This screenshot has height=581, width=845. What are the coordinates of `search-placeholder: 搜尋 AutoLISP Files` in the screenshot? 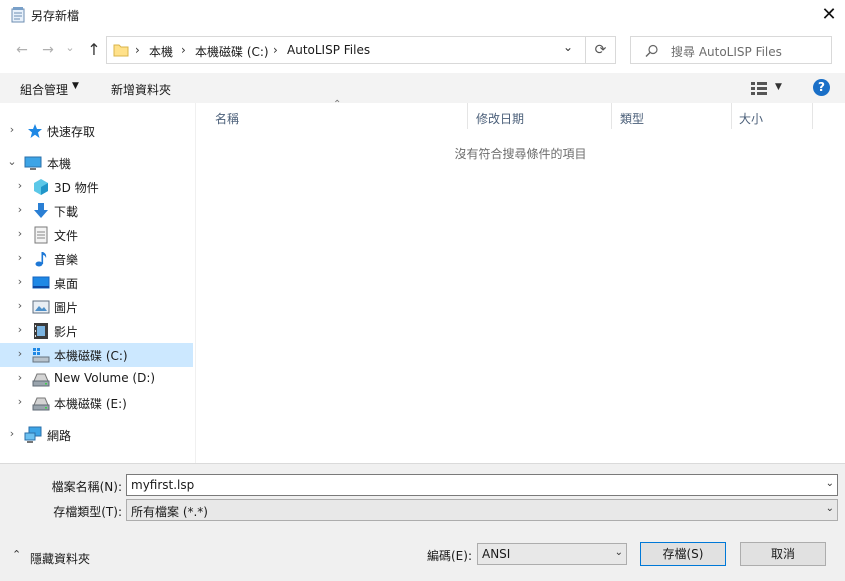 It's located at (726, 52).